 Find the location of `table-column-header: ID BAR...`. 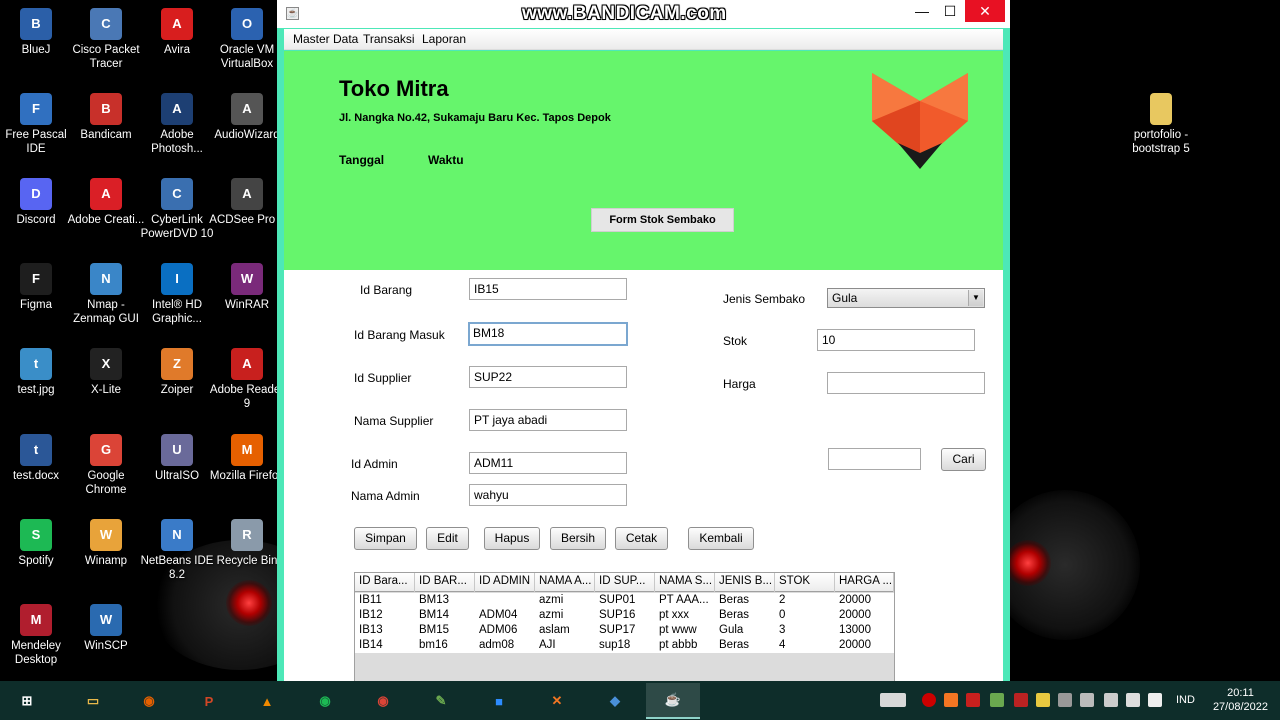

table-column-header: ID BAR... is located at coordinates (445, 582).